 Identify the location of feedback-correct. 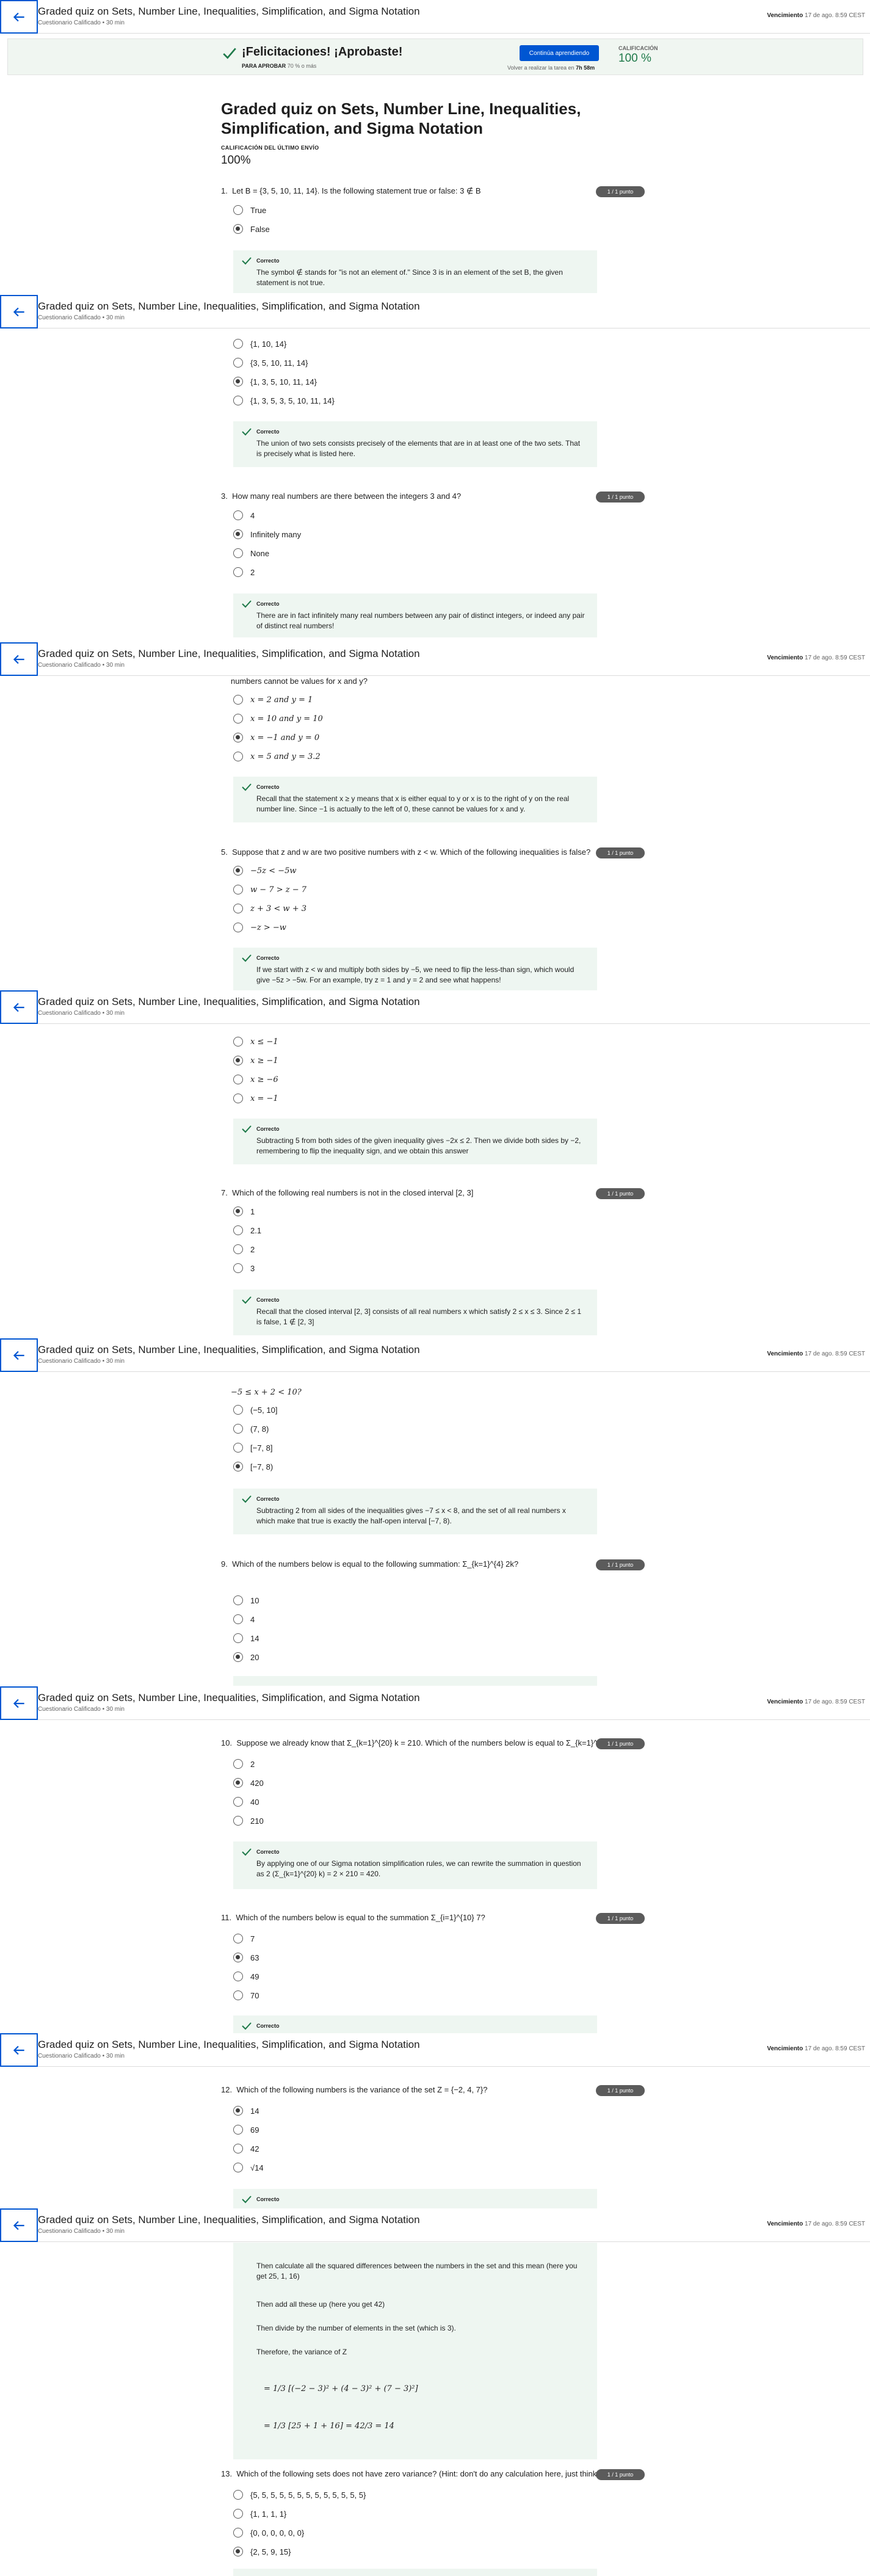
(415, 2572).